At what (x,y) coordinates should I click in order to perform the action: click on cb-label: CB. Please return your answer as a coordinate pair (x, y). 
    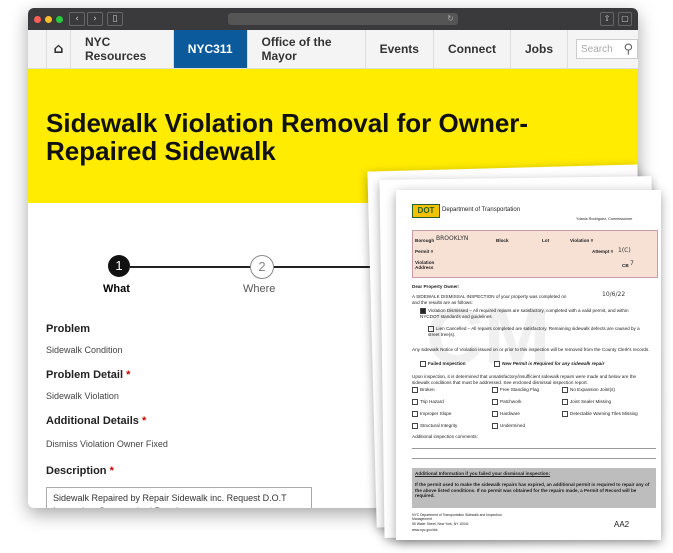
    Looking at the image, I should click on (625, 265).